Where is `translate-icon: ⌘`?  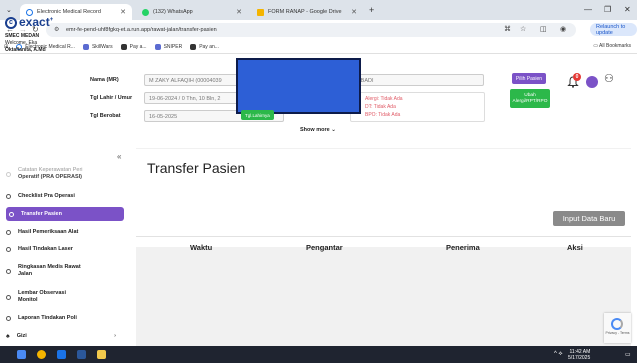
translate-icon: ⌘ is located at coordinates (507, 29).